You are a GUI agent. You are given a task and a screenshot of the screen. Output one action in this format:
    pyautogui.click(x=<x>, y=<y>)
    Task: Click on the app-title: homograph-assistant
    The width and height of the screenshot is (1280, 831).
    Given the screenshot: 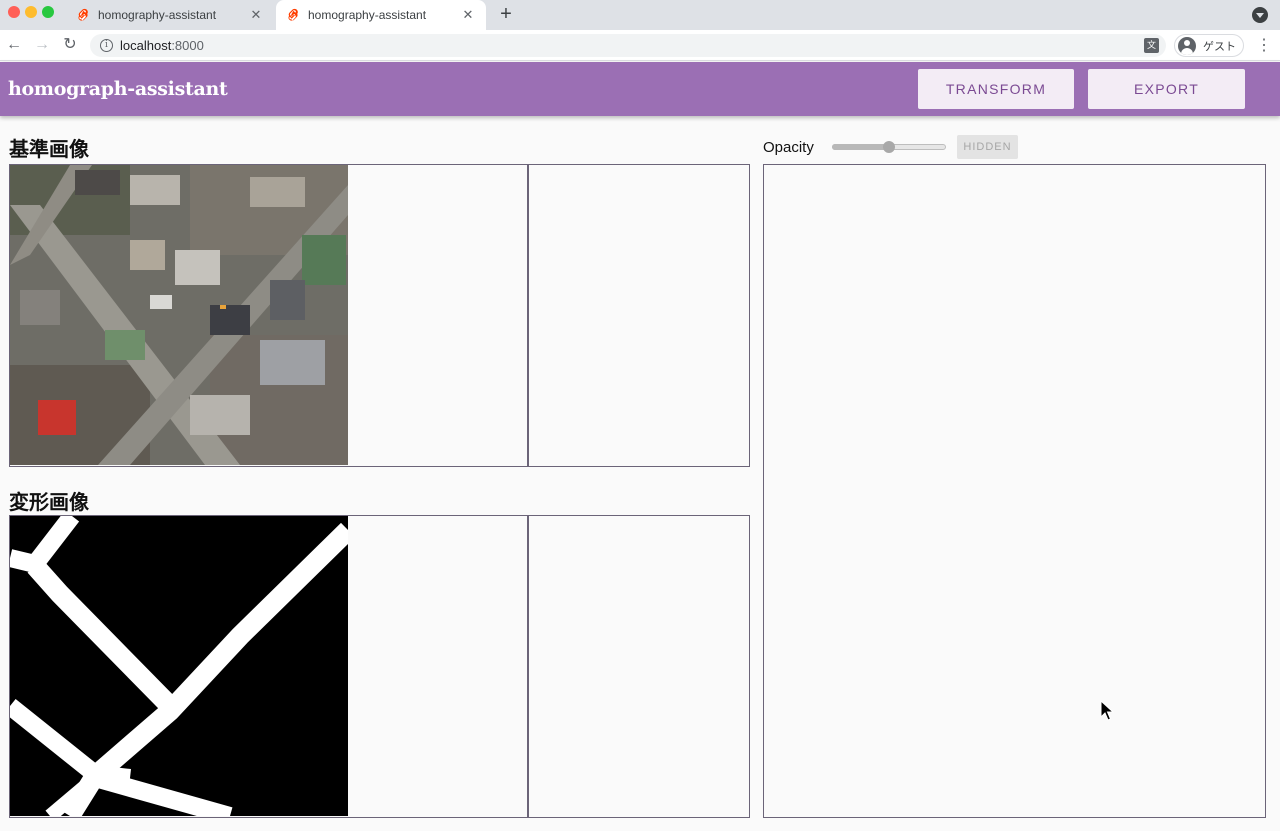 What is the action you would take?
    pyautogui.click(x=118, y=89)
    